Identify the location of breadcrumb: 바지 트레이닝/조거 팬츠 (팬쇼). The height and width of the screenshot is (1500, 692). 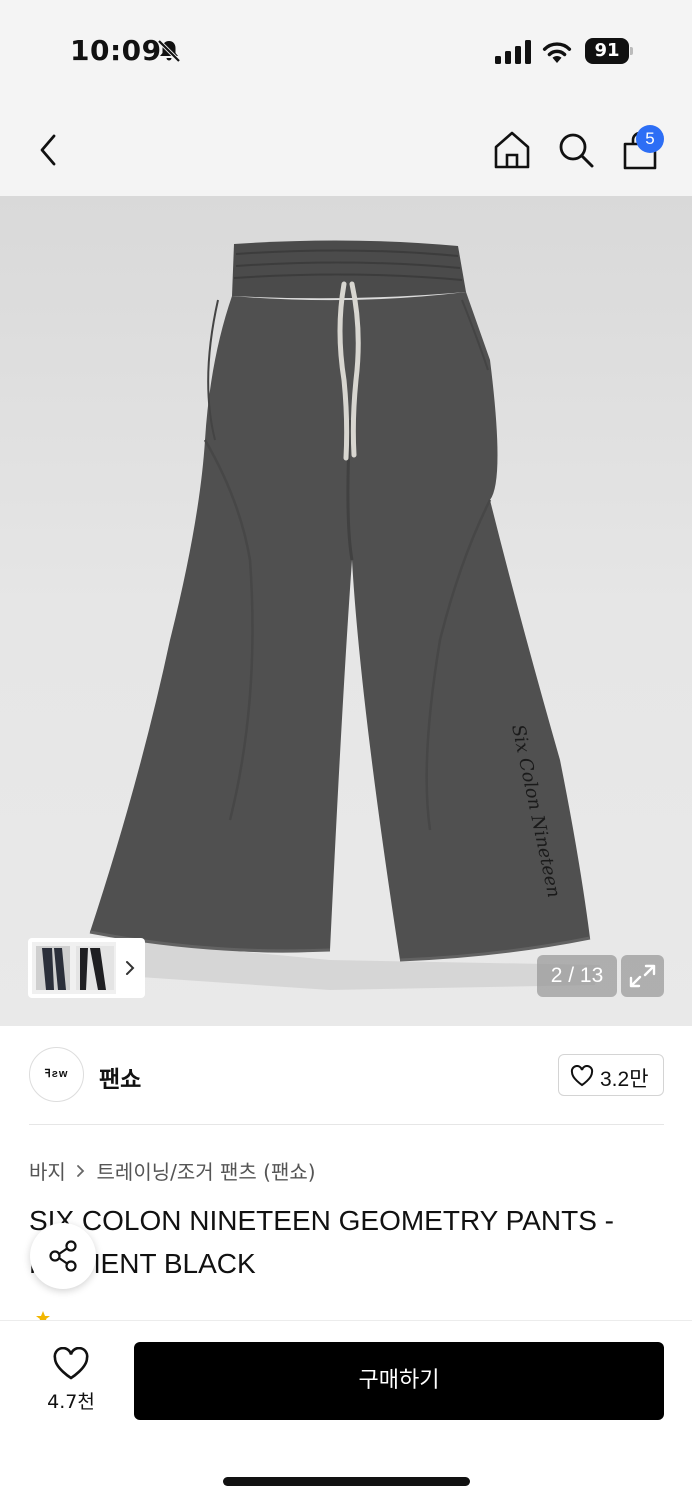
(172, 1170).